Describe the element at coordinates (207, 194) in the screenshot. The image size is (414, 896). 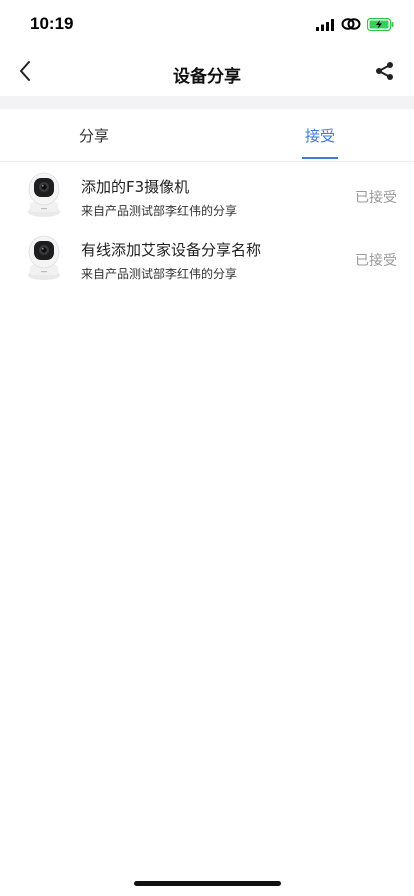
I see `list-item: 添加的F3摄像机 来自产品测试部李红伟的分享 已接受` at that location.